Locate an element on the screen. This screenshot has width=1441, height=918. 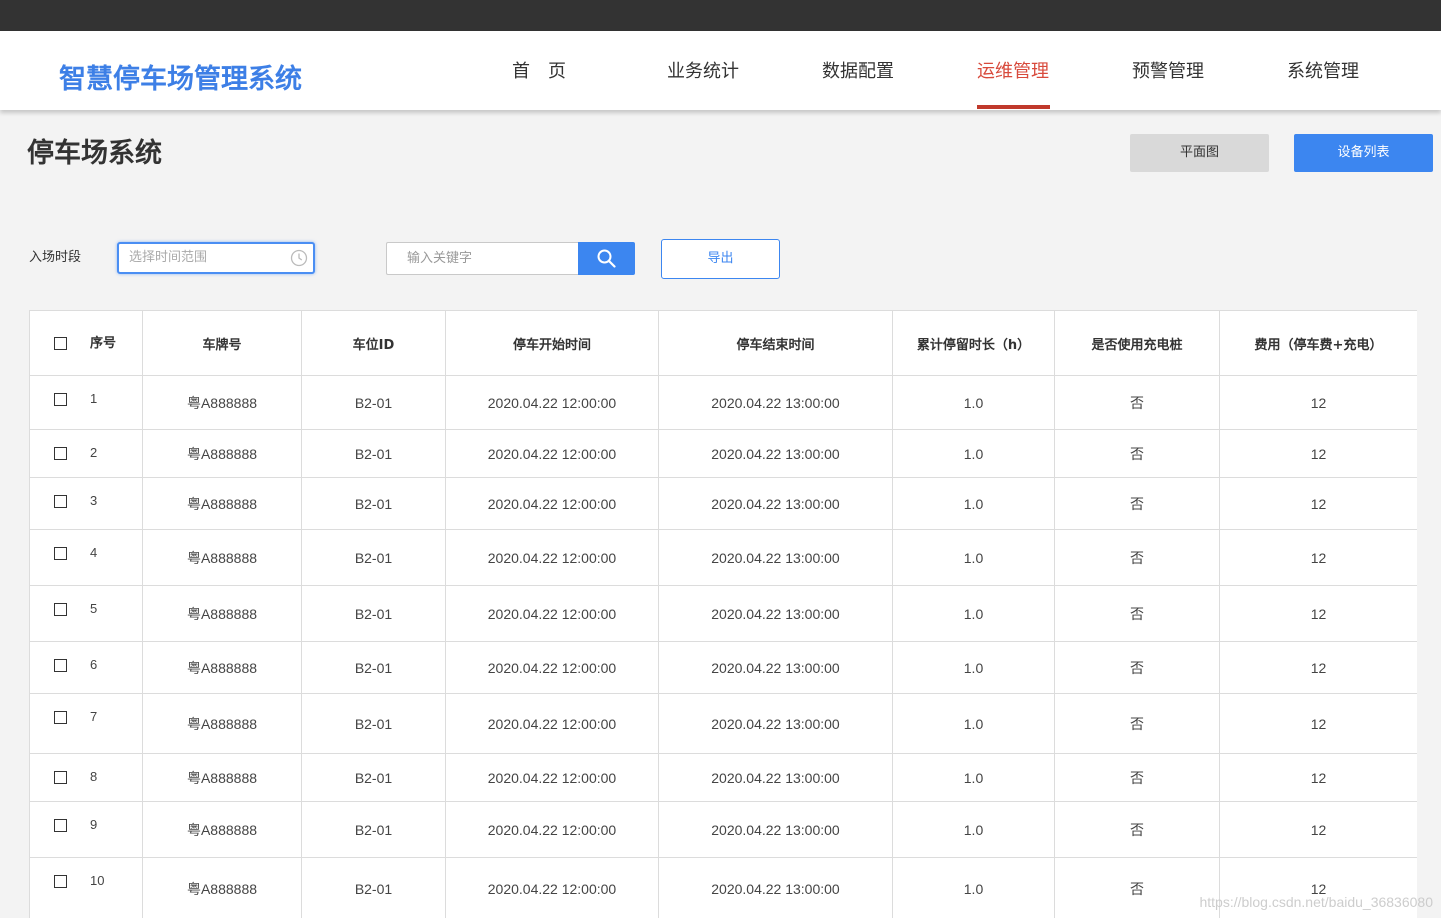
index-wrapper: 4 is located at coordinates (98, 552).